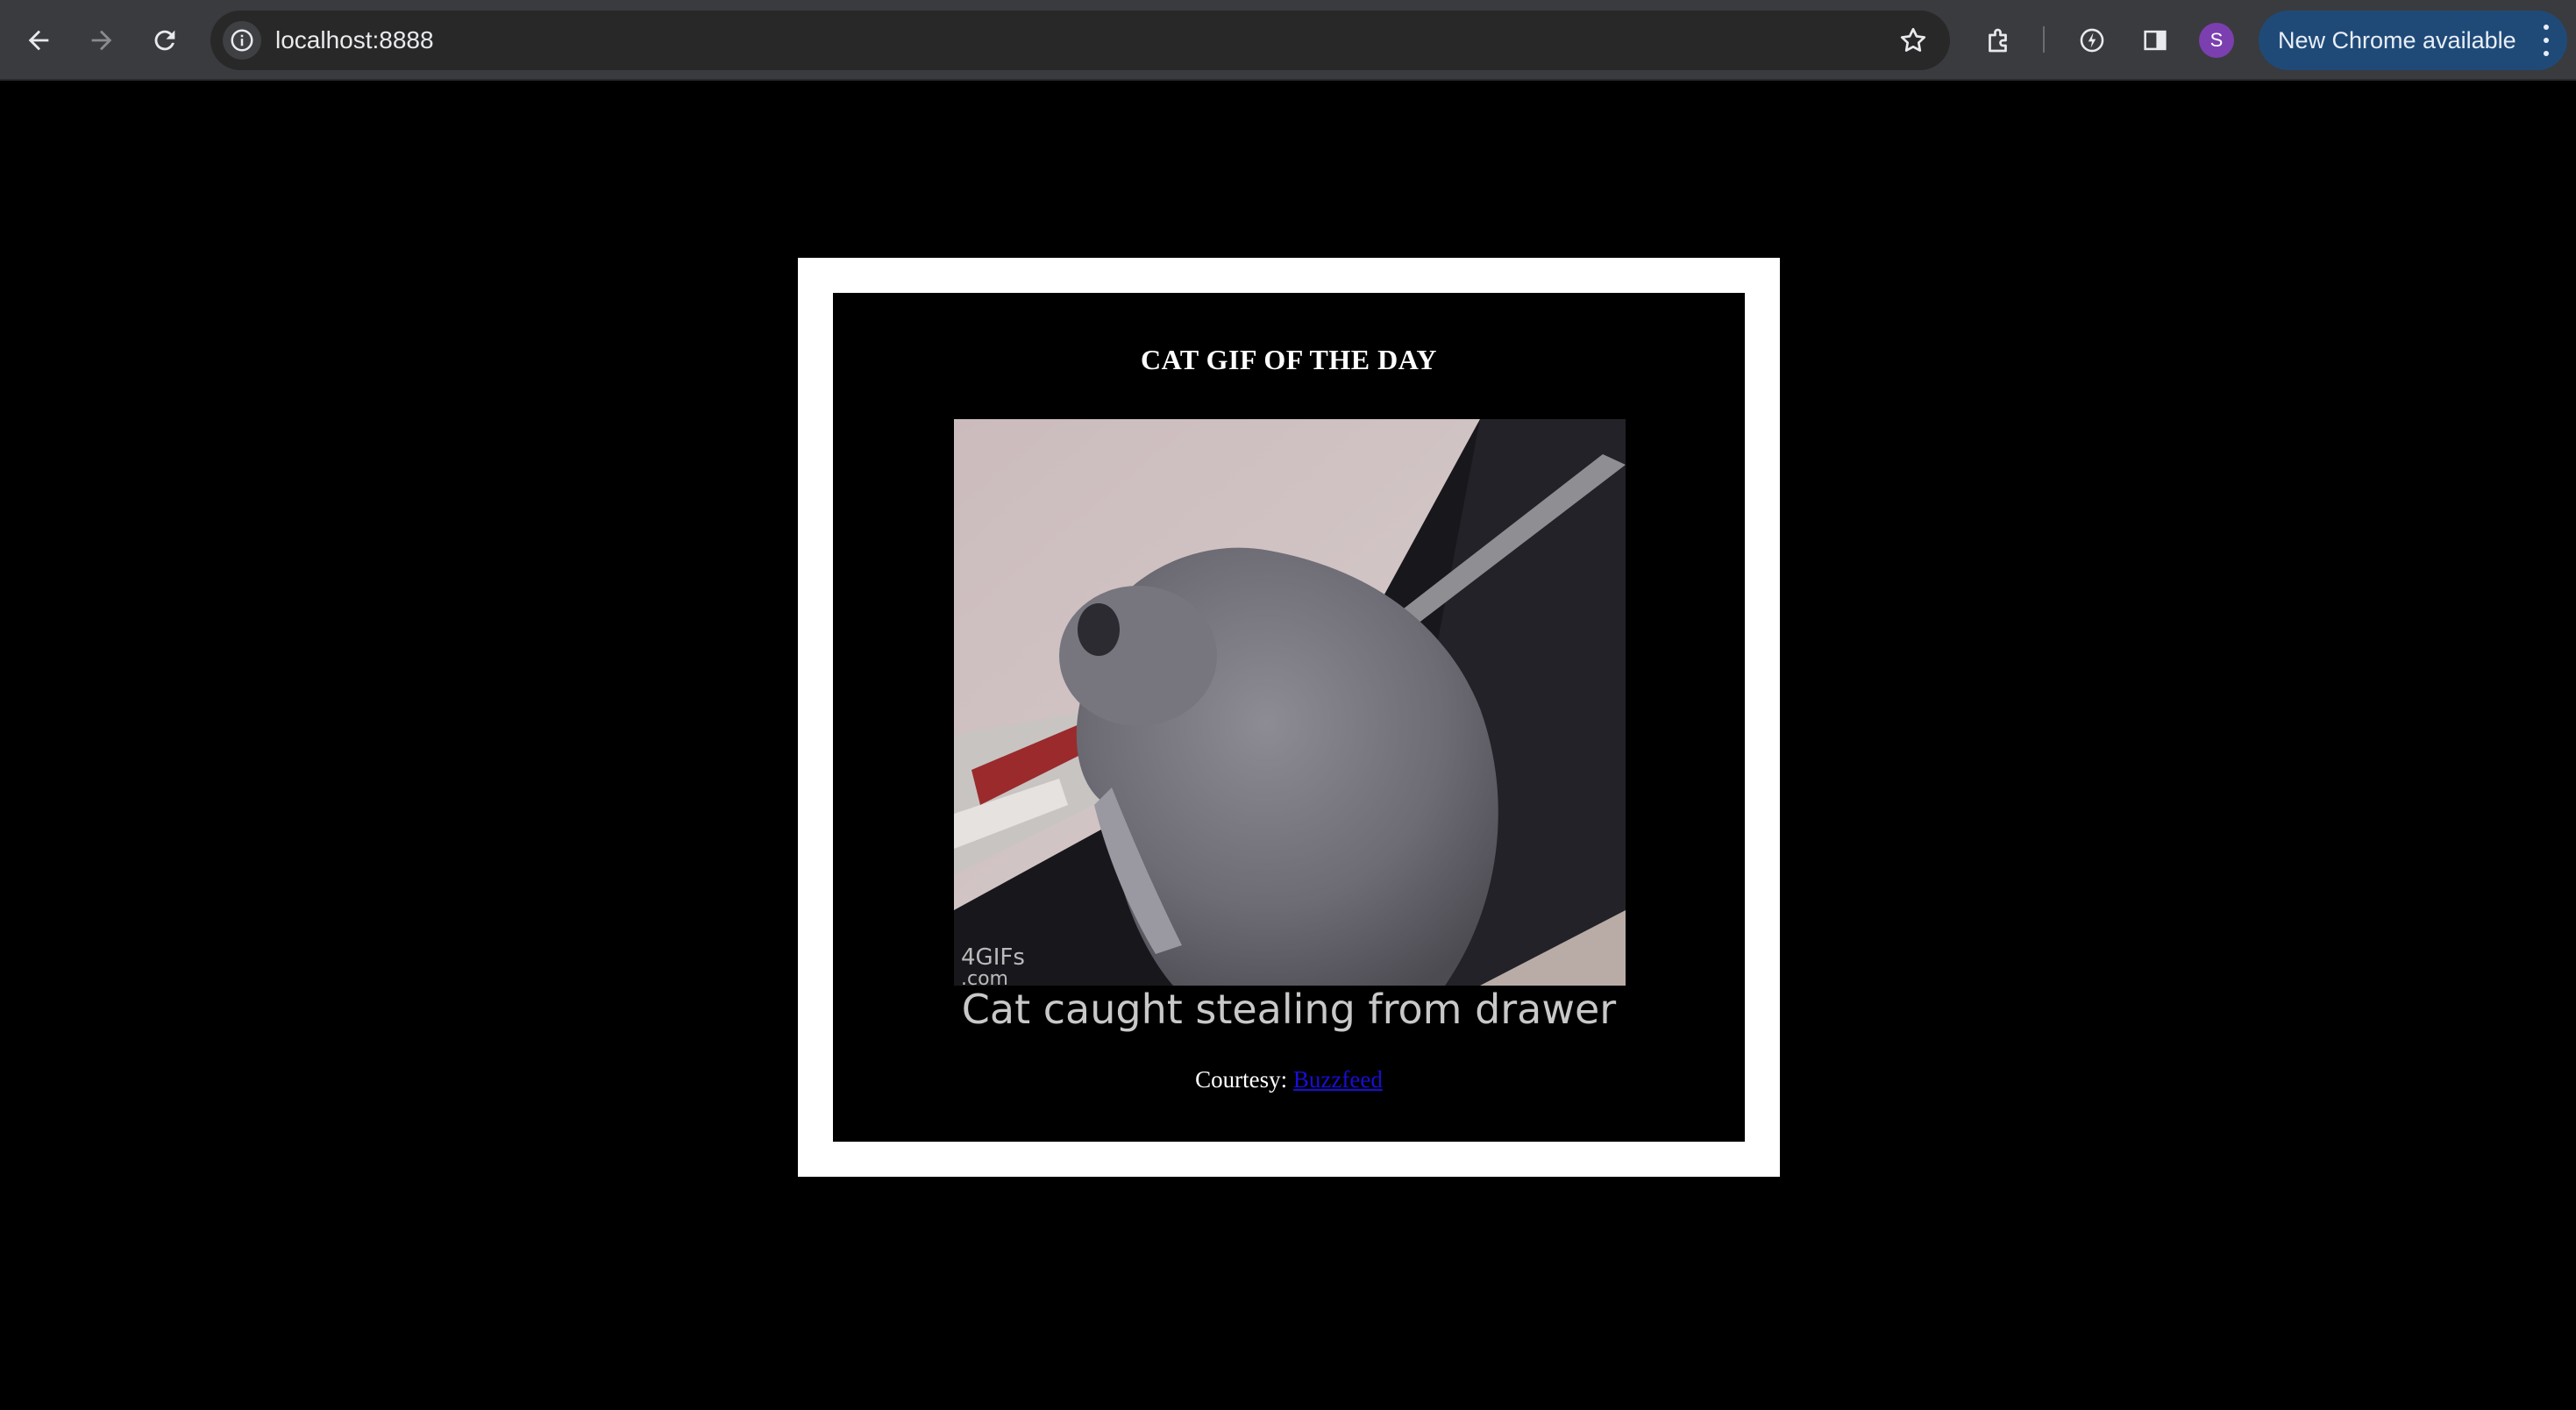 Image resolution: width=2576 pixels, height=1410 pixels. What do you see at coordinates (1289, 1010) in the screenshot?
I see `gif-caption: Cat caught stealing from drawer` at bounding box center [1289, 1010].